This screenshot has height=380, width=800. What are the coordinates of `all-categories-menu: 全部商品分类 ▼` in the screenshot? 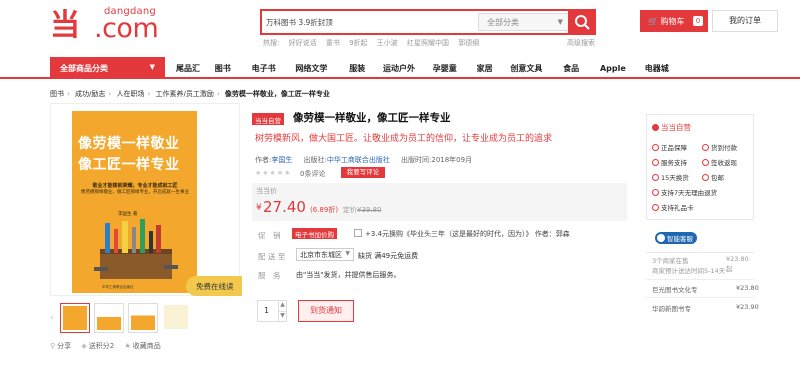 It's located at (107, 68).